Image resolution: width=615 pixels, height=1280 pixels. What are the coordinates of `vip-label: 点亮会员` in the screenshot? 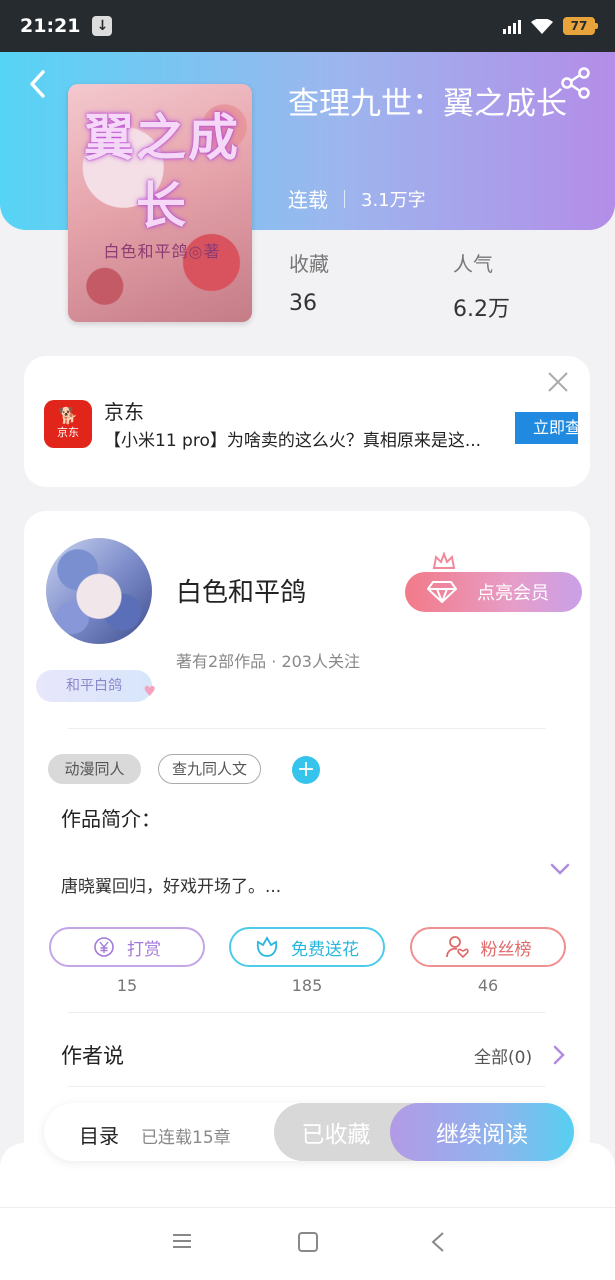 It's located at (513, 593).